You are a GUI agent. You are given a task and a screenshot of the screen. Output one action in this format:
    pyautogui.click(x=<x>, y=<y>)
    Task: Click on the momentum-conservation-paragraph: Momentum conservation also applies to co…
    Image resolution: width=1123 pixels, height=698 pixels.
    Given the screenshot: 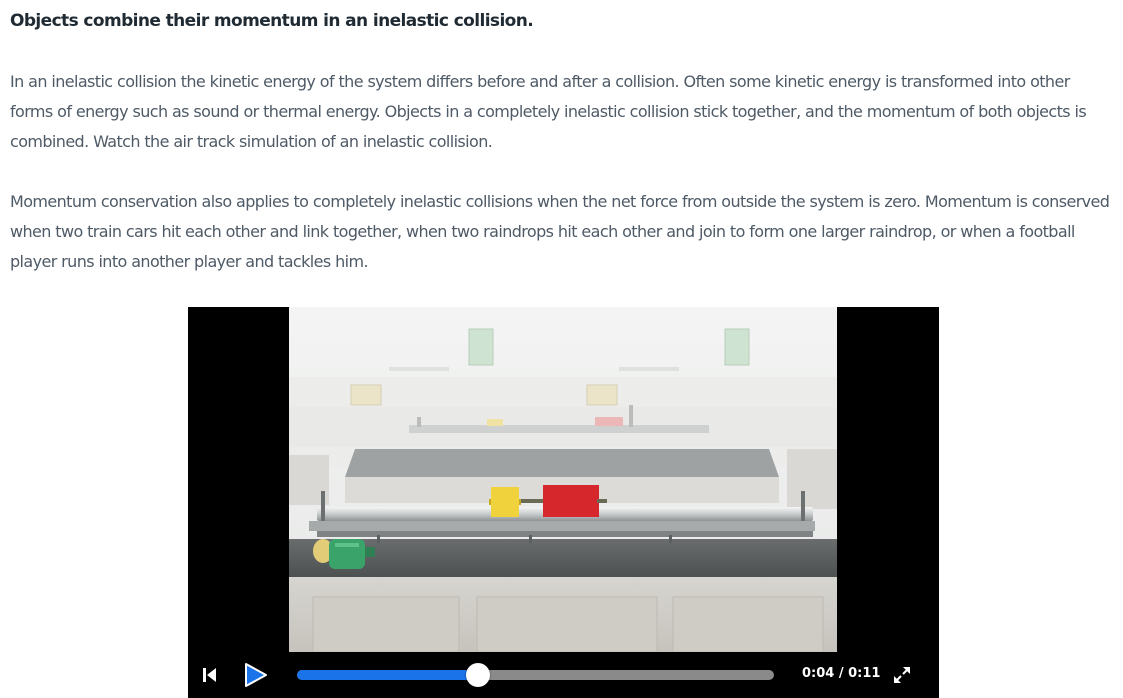 What is the action you would take?
    pyautogui.click(x=560, y=231)
    